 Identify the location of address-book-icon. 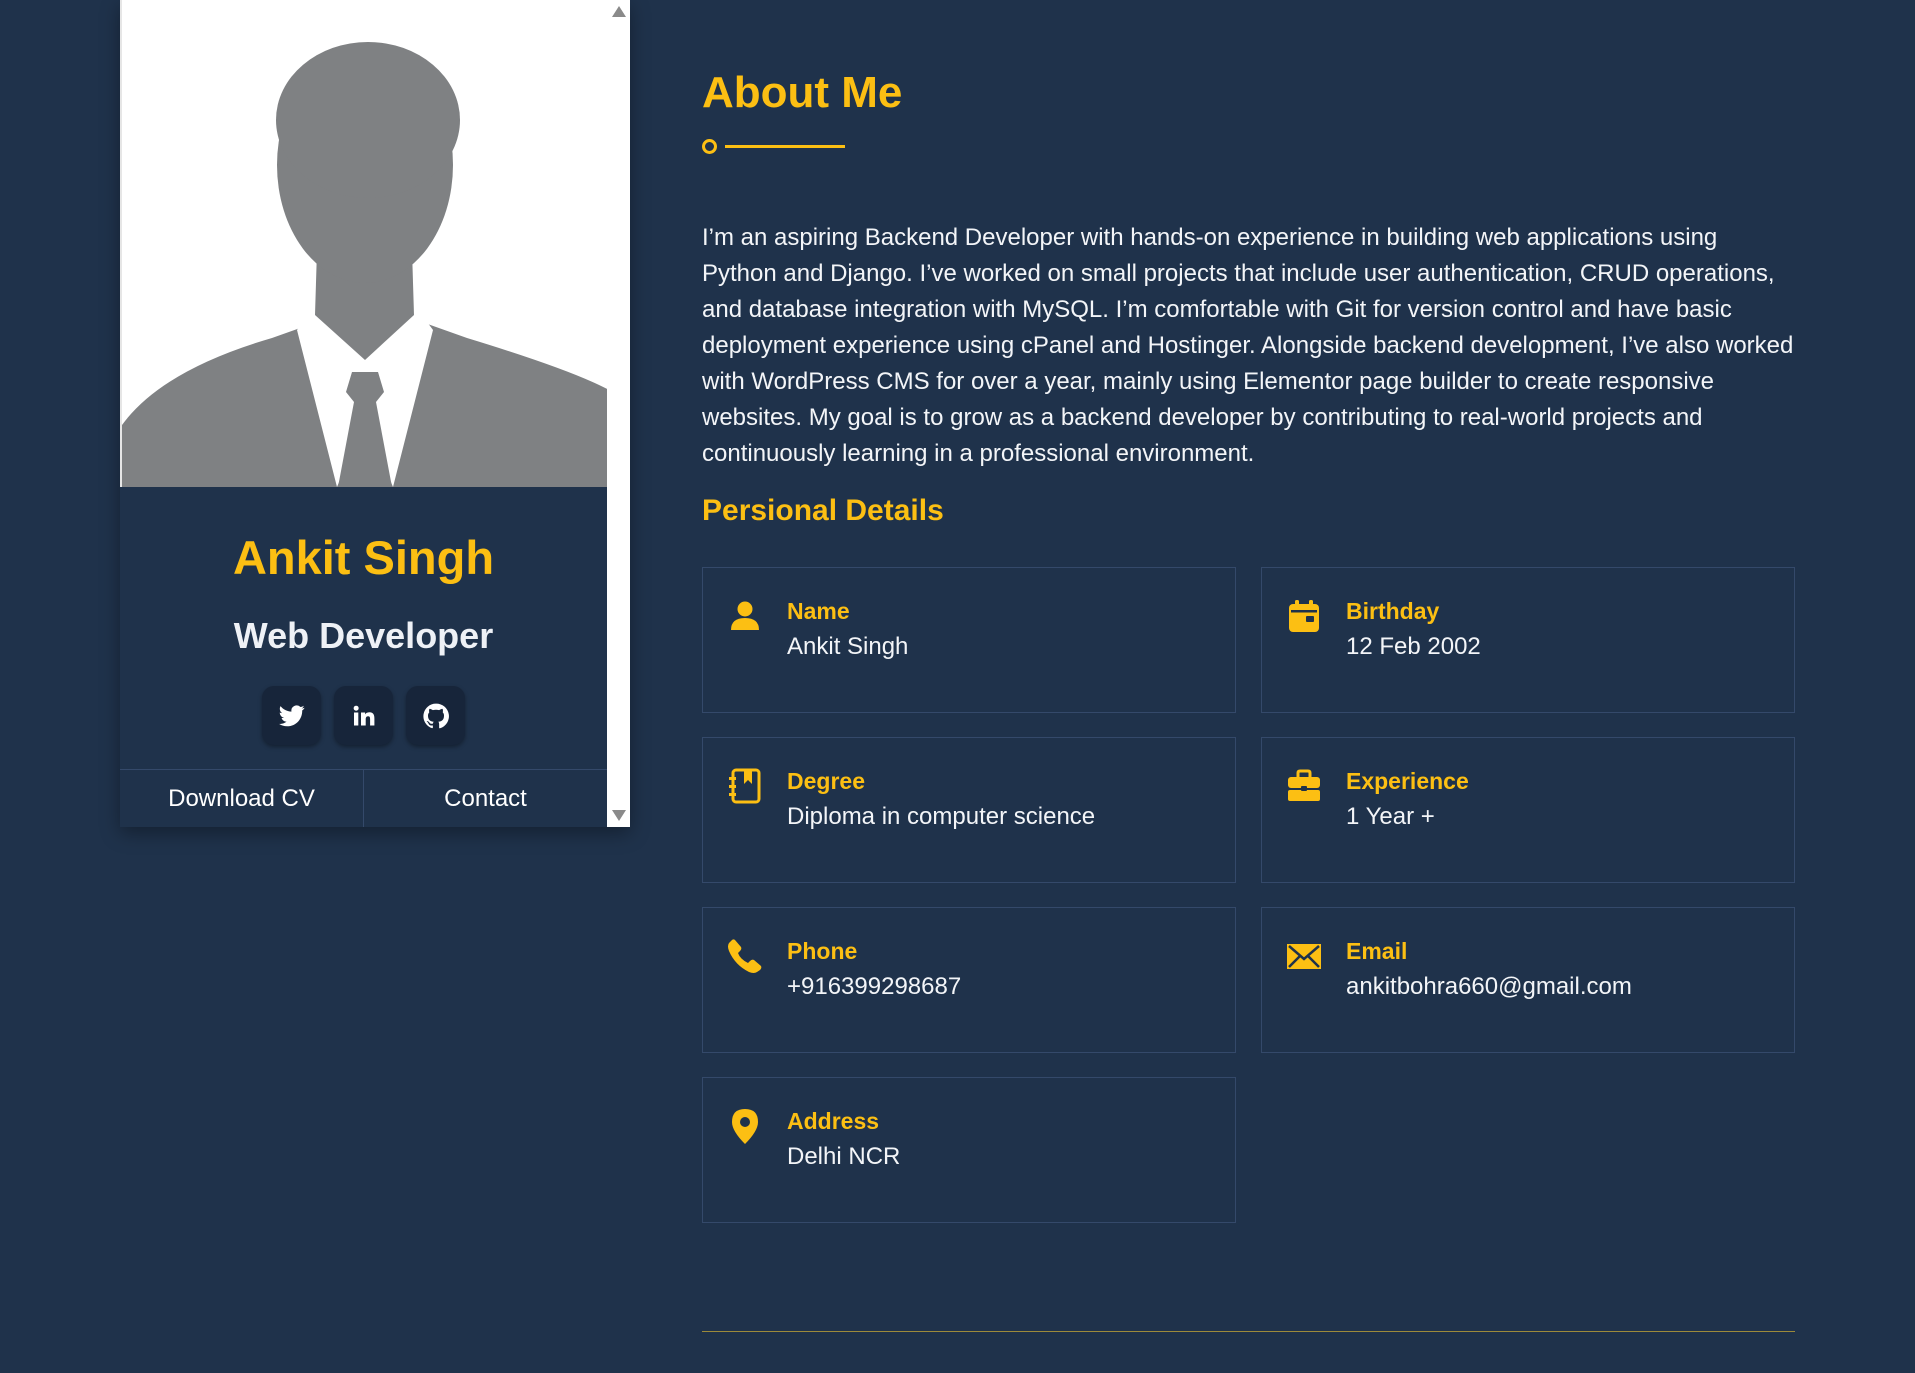
(745, 786).